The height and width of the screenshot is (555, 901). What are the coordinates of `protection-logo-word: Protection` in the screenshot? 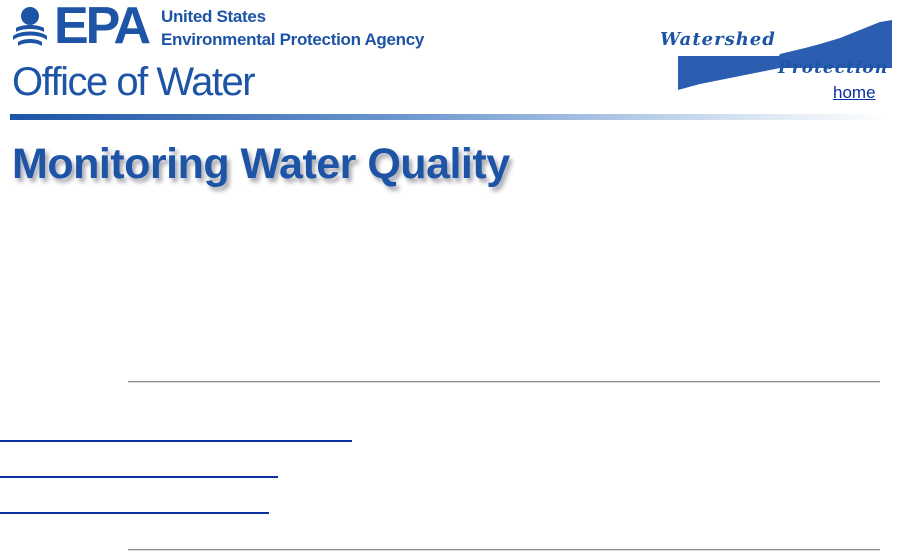 It's located at (833, 68).